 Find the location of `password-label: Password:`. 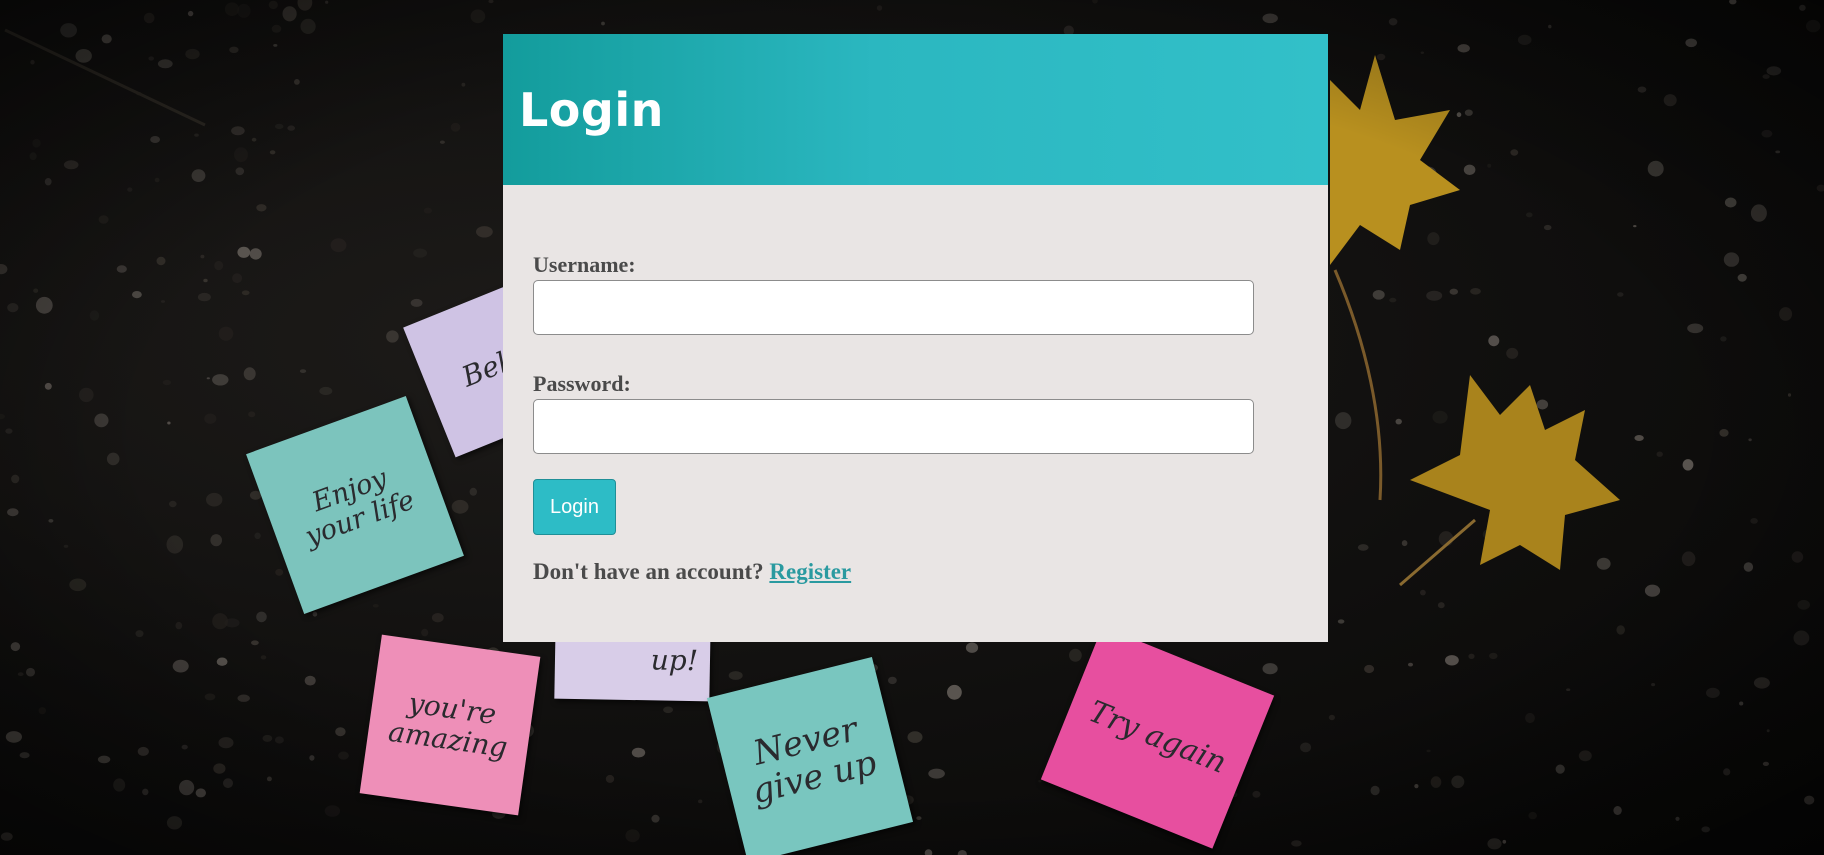

password-label: Password: is located at coordinates (582, 383).